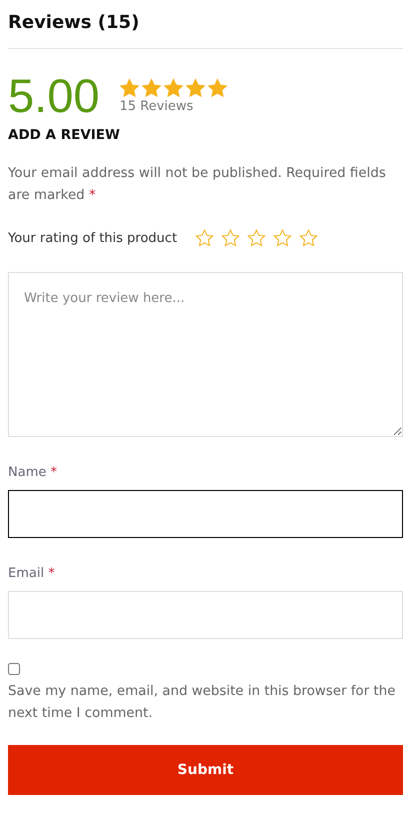 The image size is (415, 815). What do you see at coordinates (31, 573) in the screenshot?
I see `field-label: Email *` at bounding box center [31, 573].